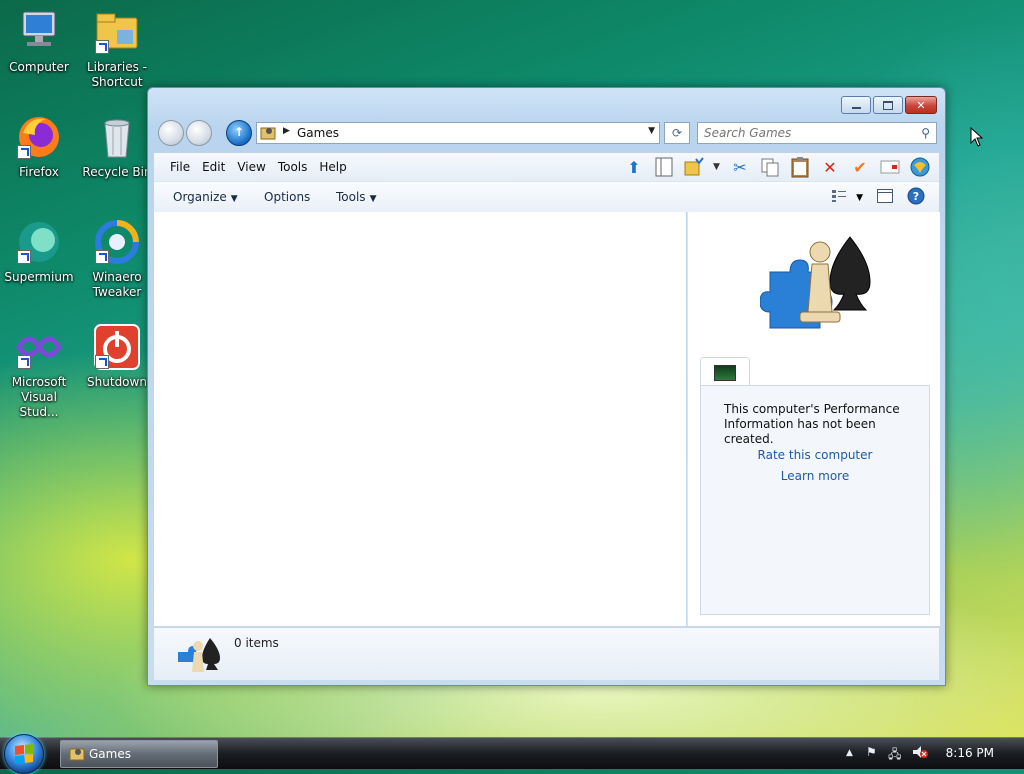 The width and height of the screenshot is (1024, 774). Describe the element at coordinates (39, 32) in the screenshot. I see `computer-icon` at that location.